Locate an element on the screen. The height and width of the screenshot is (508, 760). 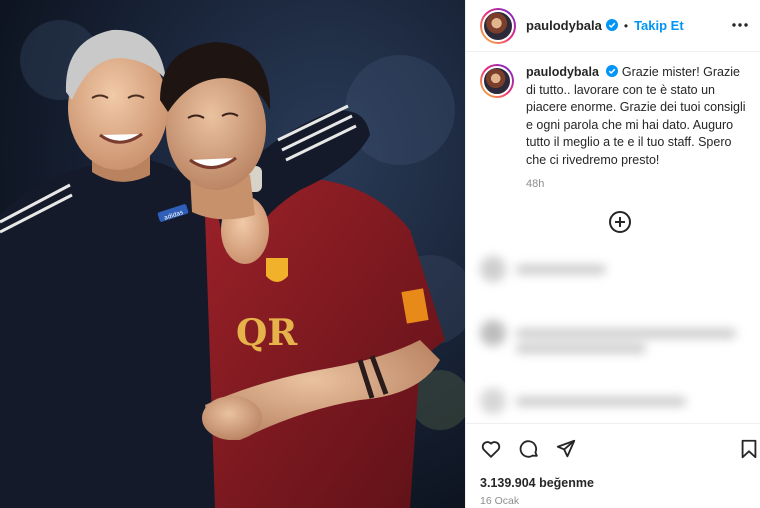
follow-button: Takip Et is located at coordinates (659, 25).